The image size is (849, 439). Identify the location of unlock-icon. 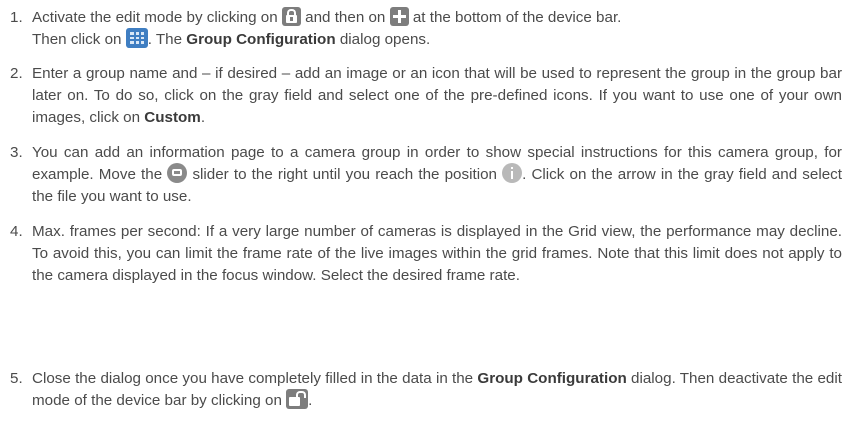
(297, 399).